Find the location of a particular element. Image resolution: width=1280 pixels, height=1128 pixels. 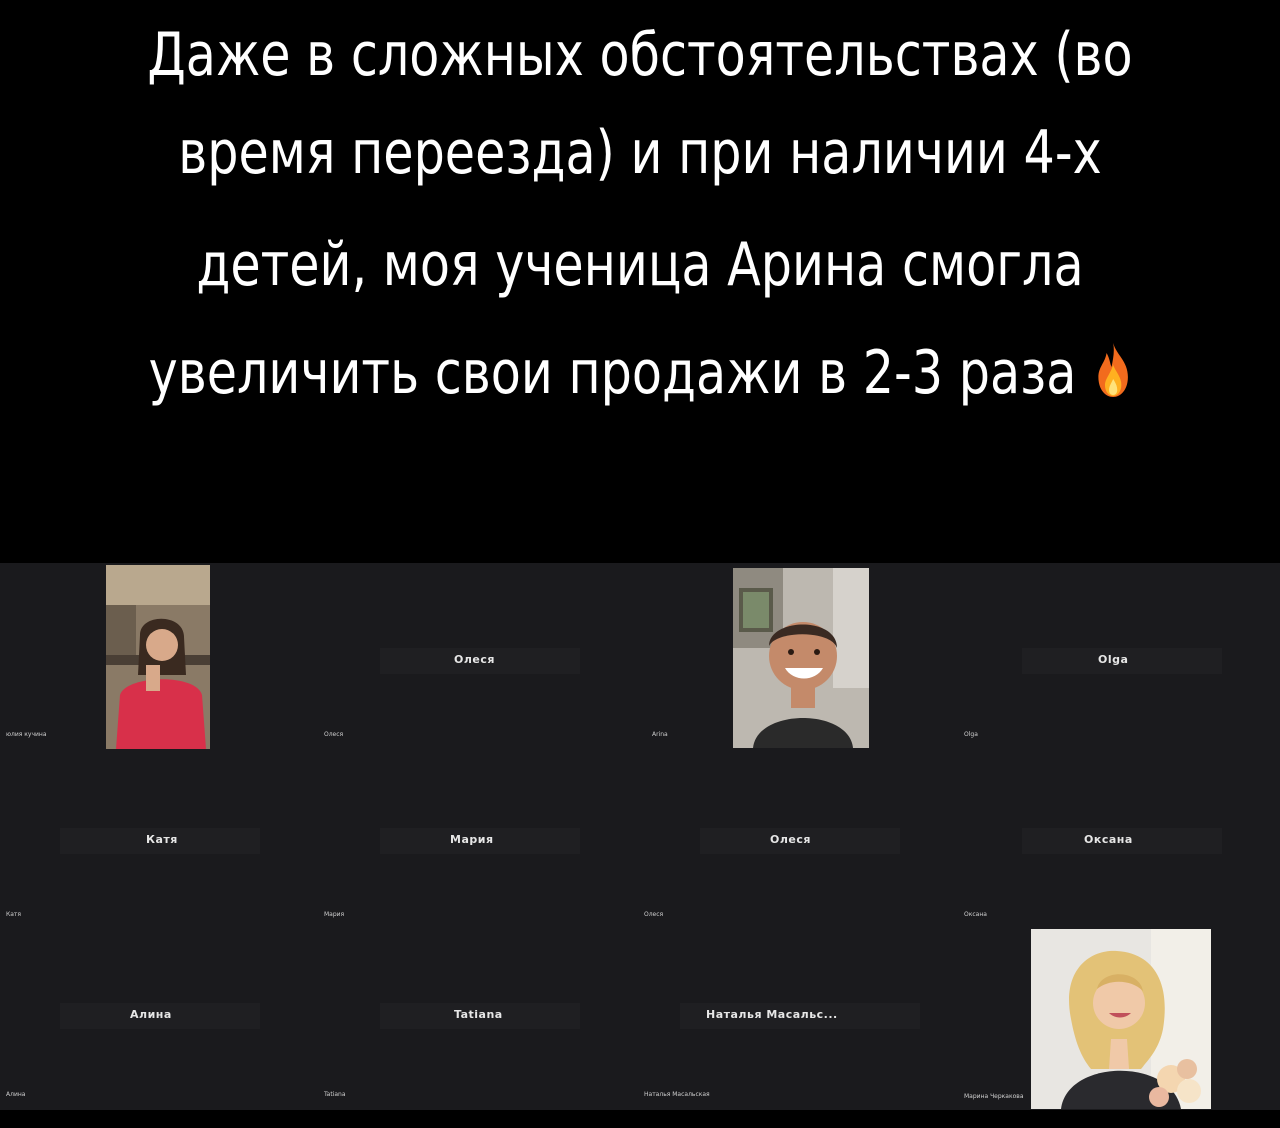

participant-small-name: Tatiana is located at coordinates (335, 1094).